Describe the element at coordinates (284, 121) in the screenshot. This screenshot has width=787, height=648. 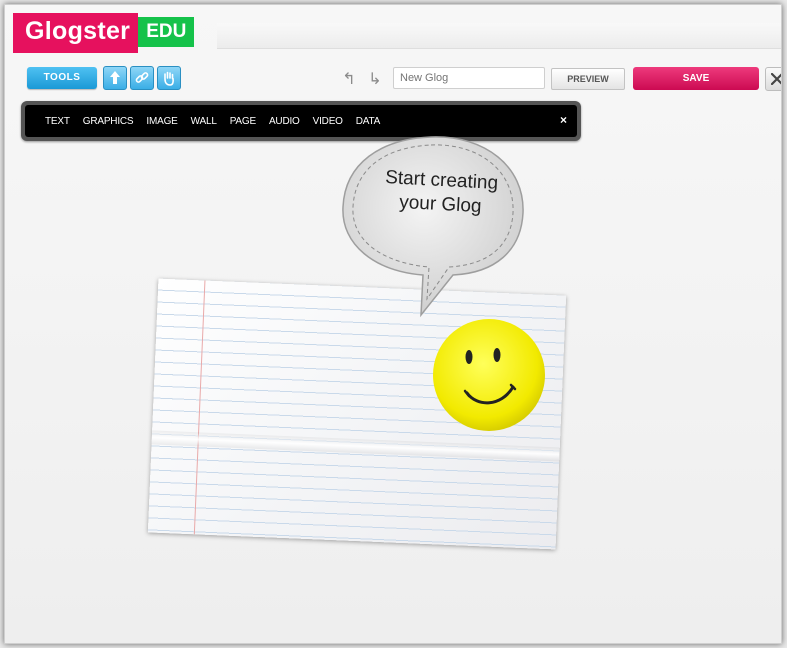
I see `menu-item-audio: AUDIO` at that location.